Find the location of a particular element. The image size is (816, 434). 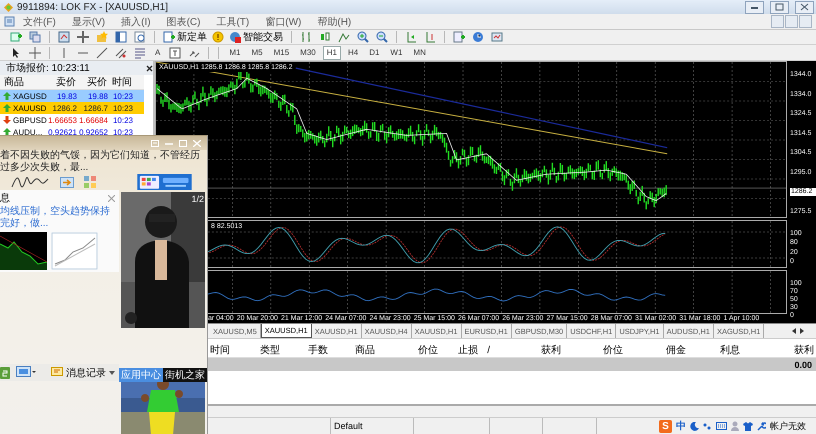

panel-title: 市场报价: 10:23:11 is located at coordinates (48, 68).